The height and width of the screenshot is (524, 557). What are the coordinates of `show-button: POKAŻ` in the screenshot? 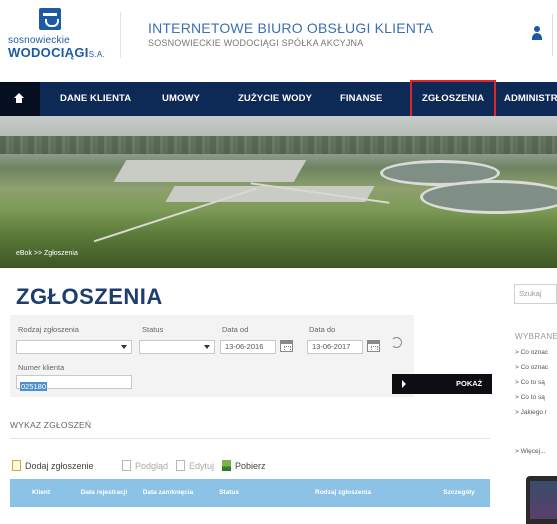 It's located at (442, 384).